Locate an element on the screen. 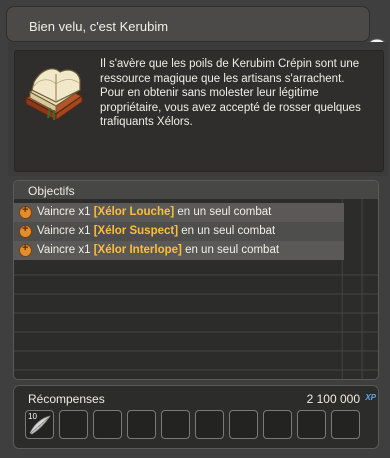 The height and width of the screenshot is (458, 390). objectives-title: Objectifs is located at coordinates (51, 191).